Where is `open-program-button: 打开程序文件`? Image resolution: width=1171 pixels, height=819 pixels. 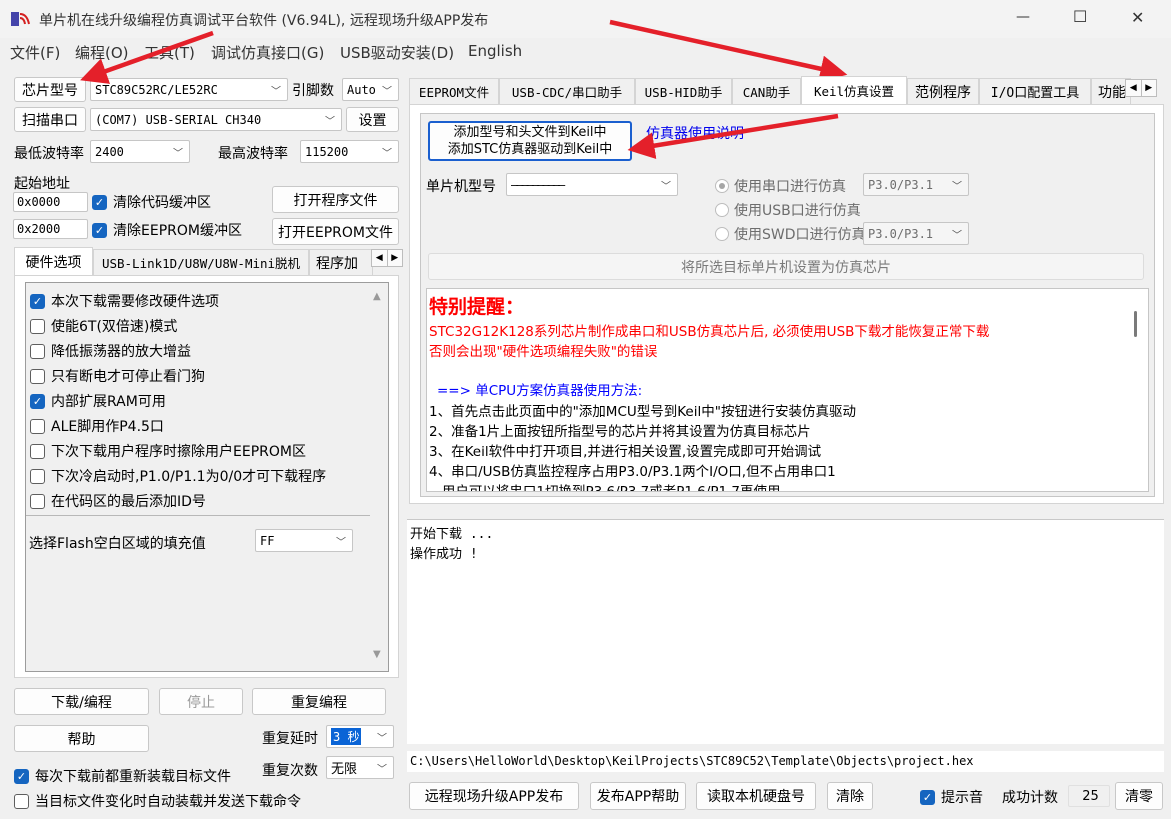
open-program-button: 打开程序文件 is located at coordinates (335, 199).